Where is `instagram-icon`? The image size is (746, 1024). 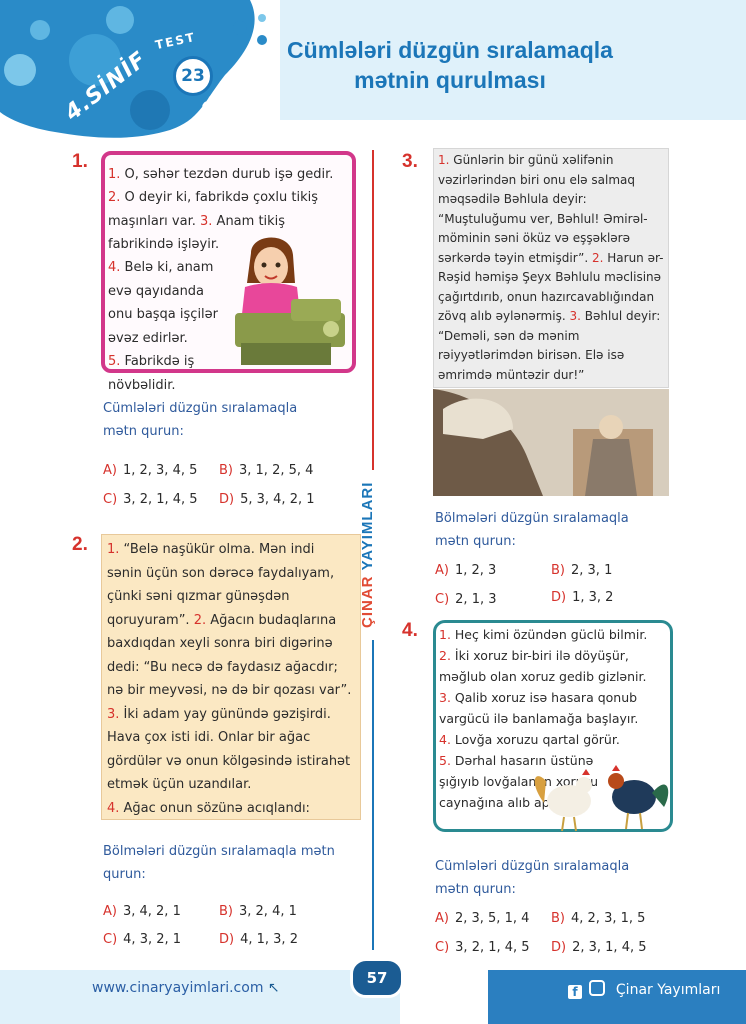
instagram-icon is located at coordinates (597, 988).